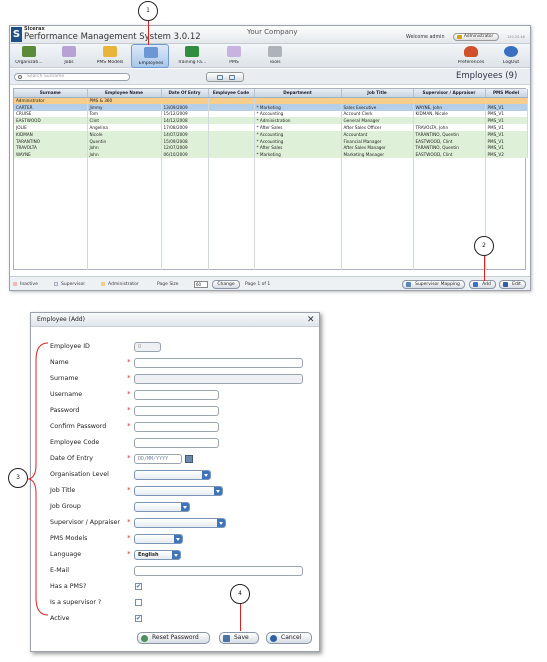  Describe the element at coordinates (486, 284) in the screenshot. I see `button-label: Add` at that location.